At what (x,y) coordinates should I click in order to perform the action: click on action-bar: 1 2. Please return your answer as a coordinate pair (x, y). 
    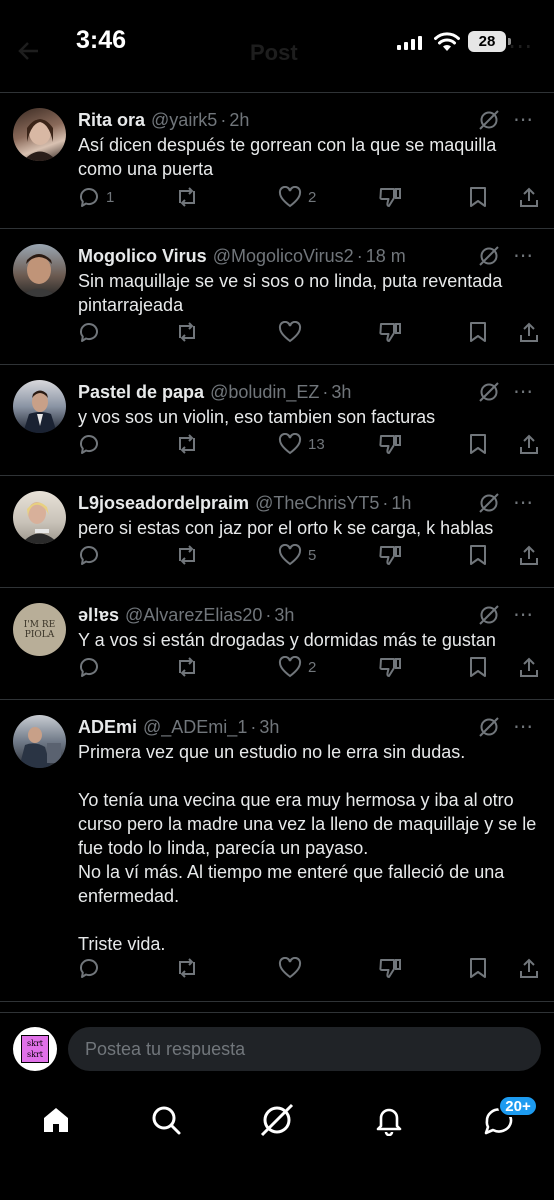
    Looking at the image, I should click on (309, 199).